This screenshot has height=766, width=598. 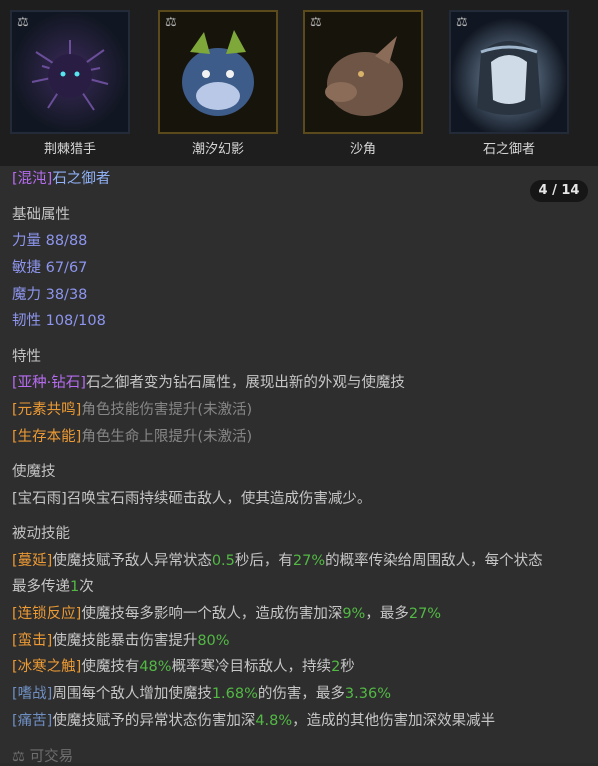 I want to click on passive-row: [嗜战]周围每个敌人增加使魔技1.68%的伤害，最多3.36%, so click(x=201, y=694).